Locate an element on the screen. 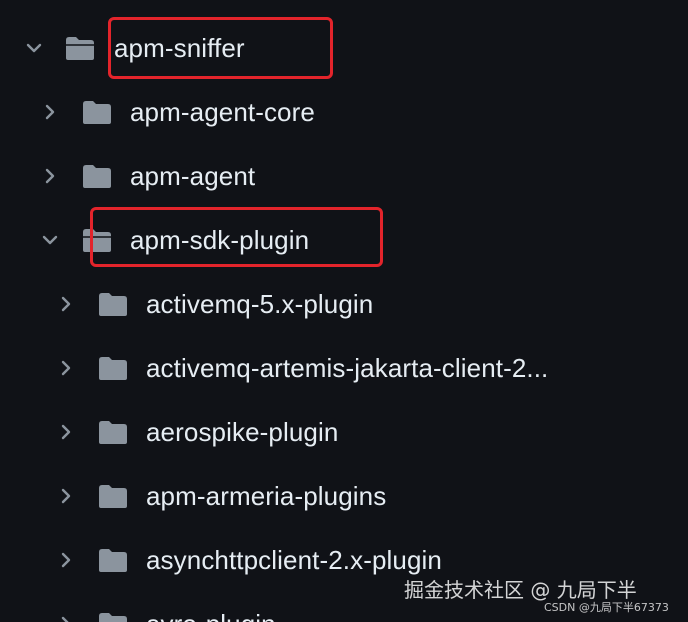 The width and height of the screenshot is (688, 622). tree-item-activemq-5x-plugin: activemq-5.x-plugin is located at coordinates (344, 304).